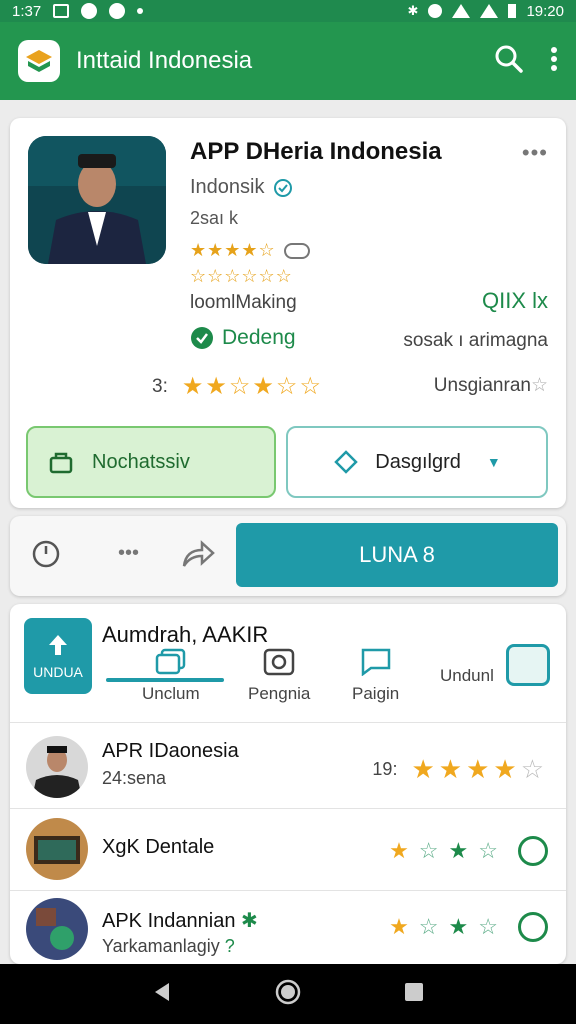 The width and height of the screenshot is (576, 1024). Describe the element at coordinates (58, 645) in the screenshot. I see `upload-icon` at that location.